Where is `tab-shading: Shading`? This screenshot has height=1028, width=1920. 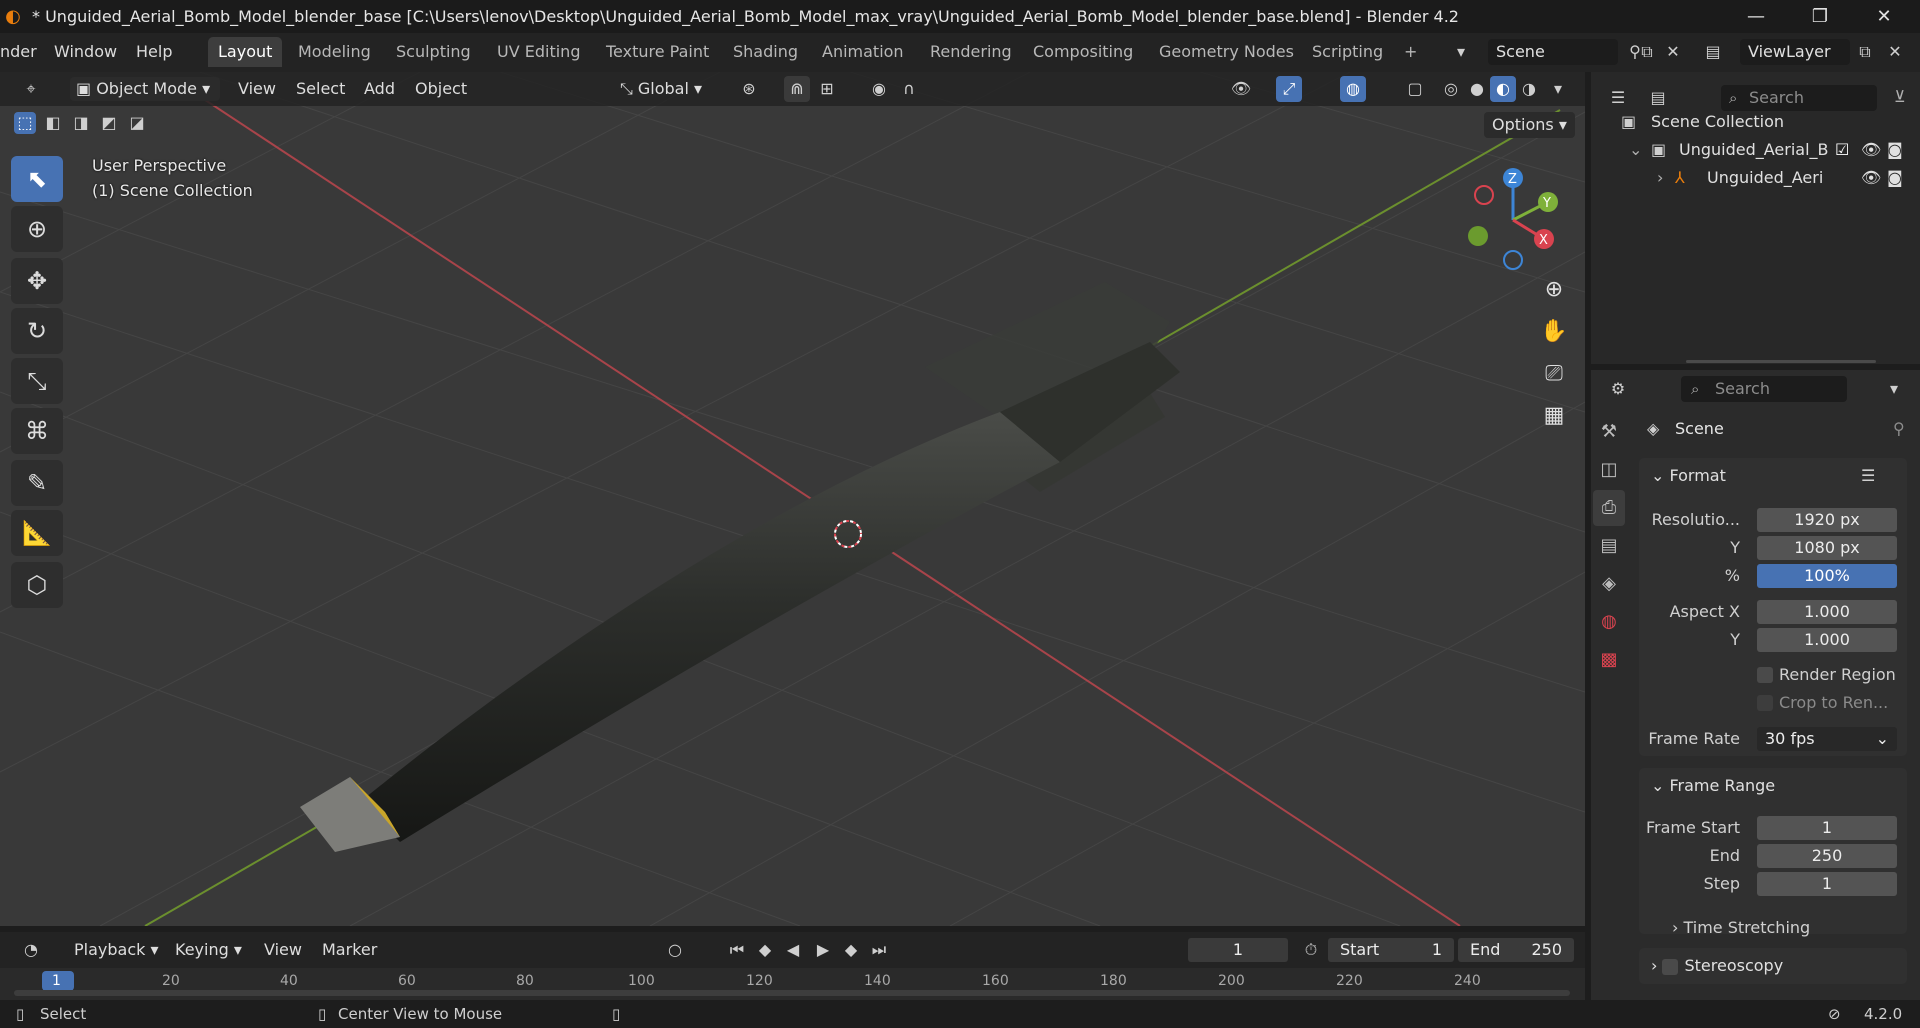 tab-shading: Shading is located at coordinates (765, 52).